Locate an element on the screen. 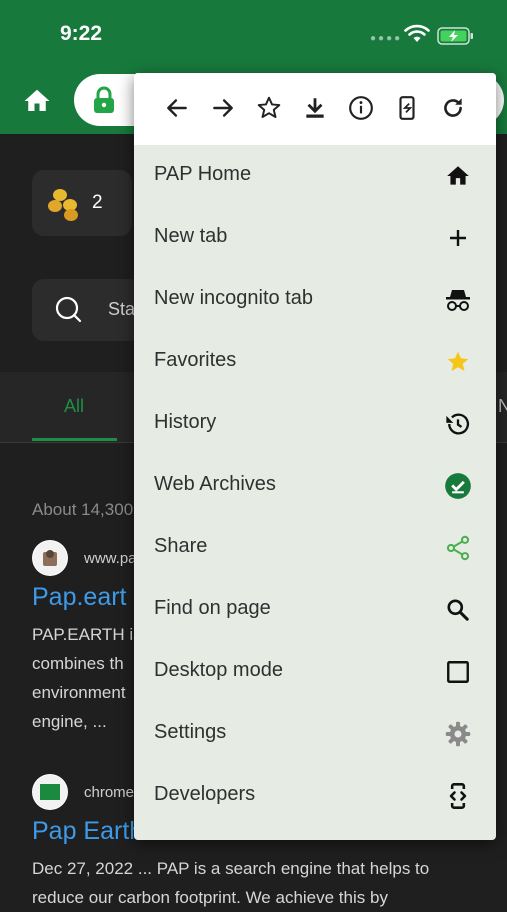 The height and width of the screenshot is (912, 507). result-domain: www.pa is located at coordinates (110, 558).